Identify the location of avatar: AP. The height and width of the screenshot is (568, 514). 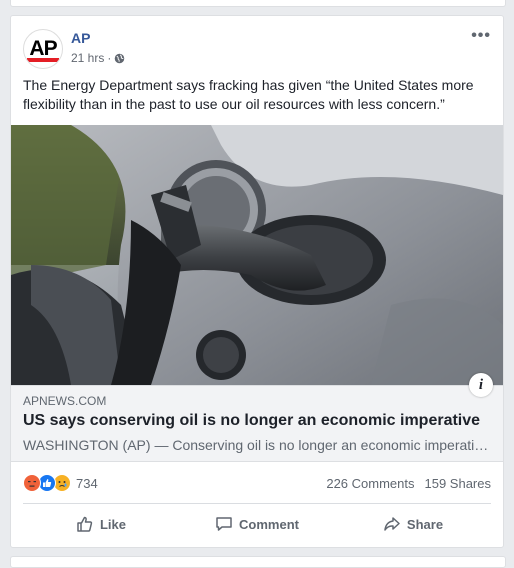
(43, 49).